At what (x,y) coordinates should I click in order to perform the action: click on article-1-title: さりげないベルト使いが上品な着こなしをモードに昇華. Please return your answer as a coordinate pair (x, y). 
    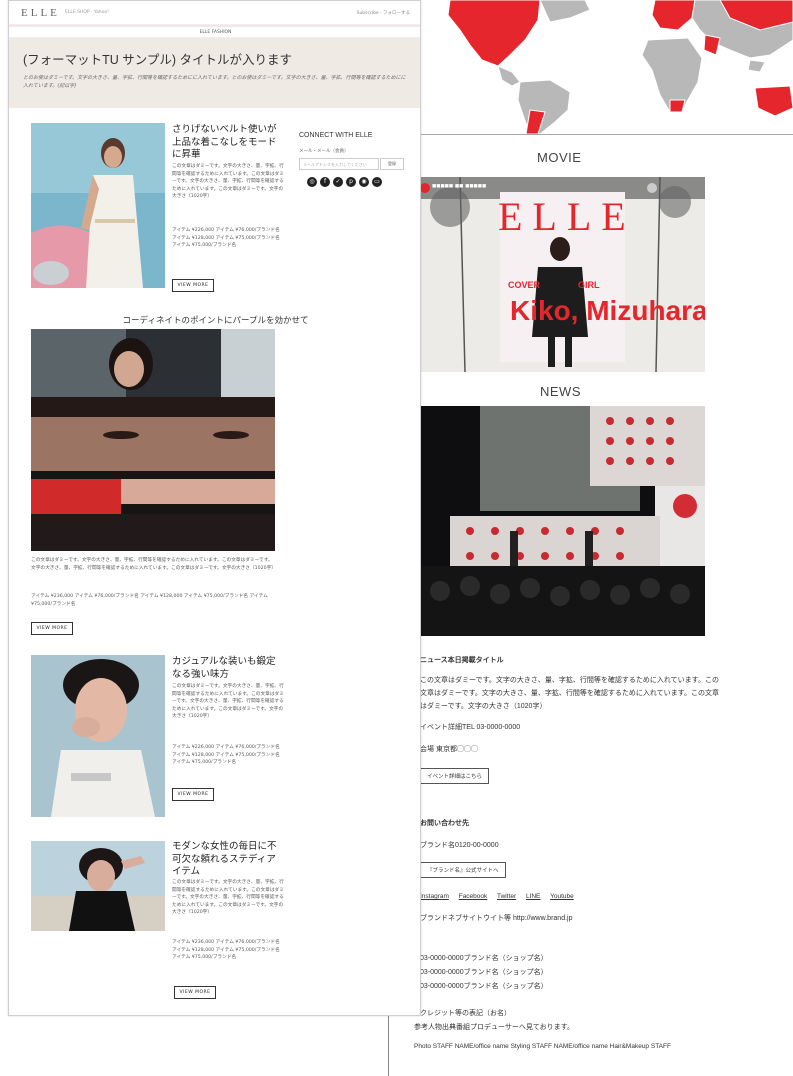
    Looking at the image, I should click on (224, 142).